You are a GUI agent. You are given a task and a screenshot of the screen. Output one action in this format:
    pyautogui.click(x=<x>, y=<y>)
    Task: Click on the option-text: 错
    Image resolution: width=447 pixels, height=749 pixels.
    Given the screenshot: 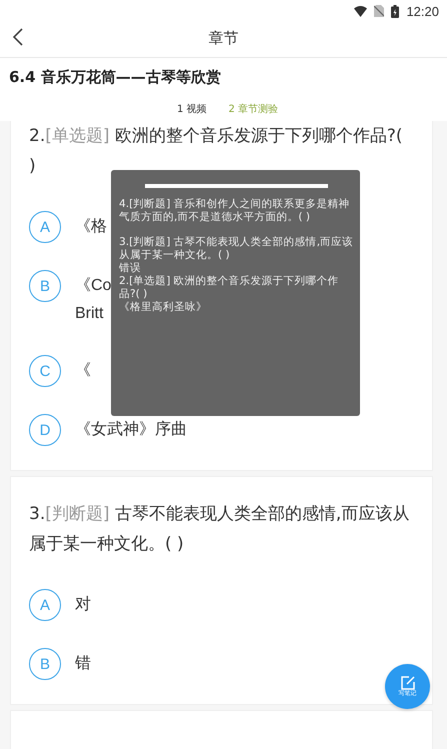 What is the action you would take?
    pyautogui.click(x=83, y=664)
    